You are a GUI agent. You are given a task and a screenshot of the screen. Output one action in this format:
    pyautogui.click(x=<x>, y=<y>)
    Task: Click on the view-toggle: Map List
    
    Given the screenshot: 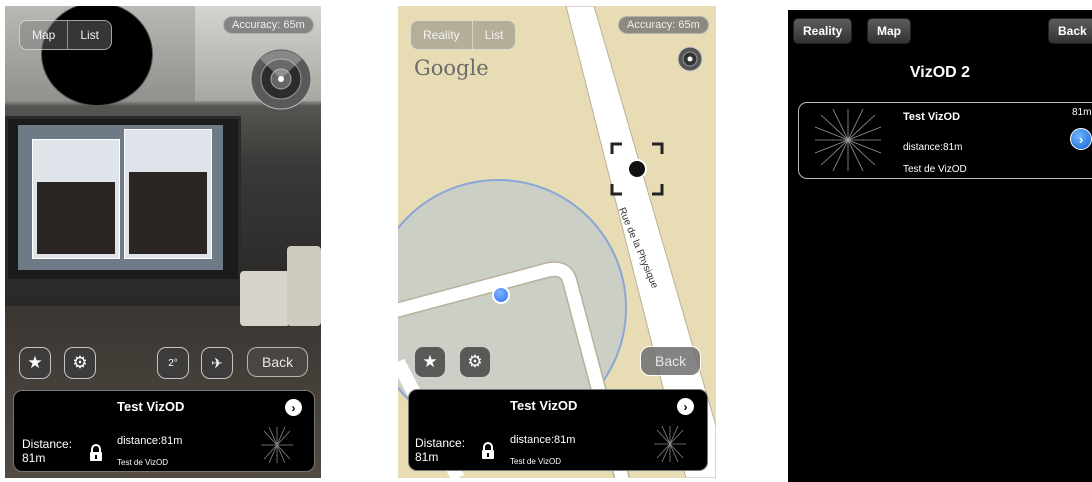 What is the action you would take?
    pyautogui.click(x=66, y=35)
    